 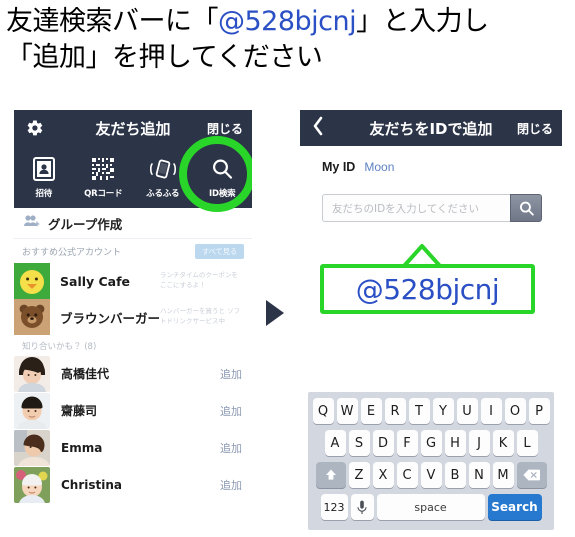 I want to click on key-e: E, so click(x=371, y=411).